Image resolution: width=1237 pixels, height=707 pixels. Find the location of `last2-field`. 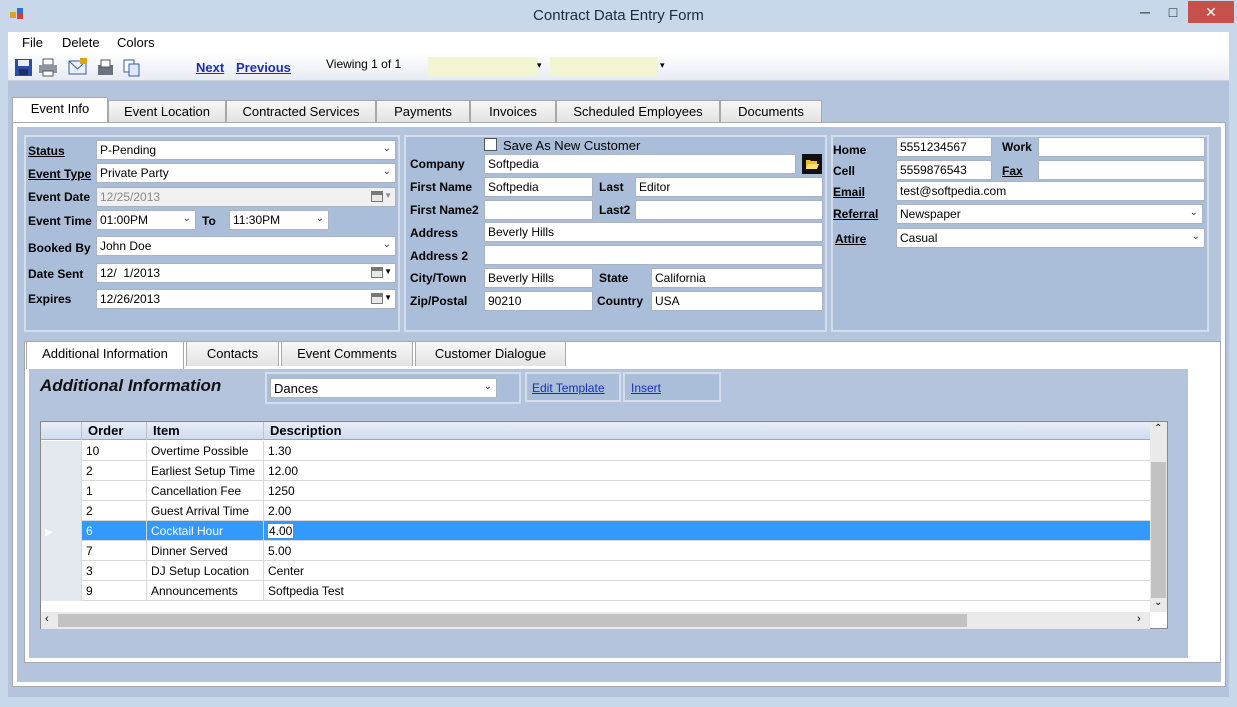

last2-field is located at coordinates (729, 210).